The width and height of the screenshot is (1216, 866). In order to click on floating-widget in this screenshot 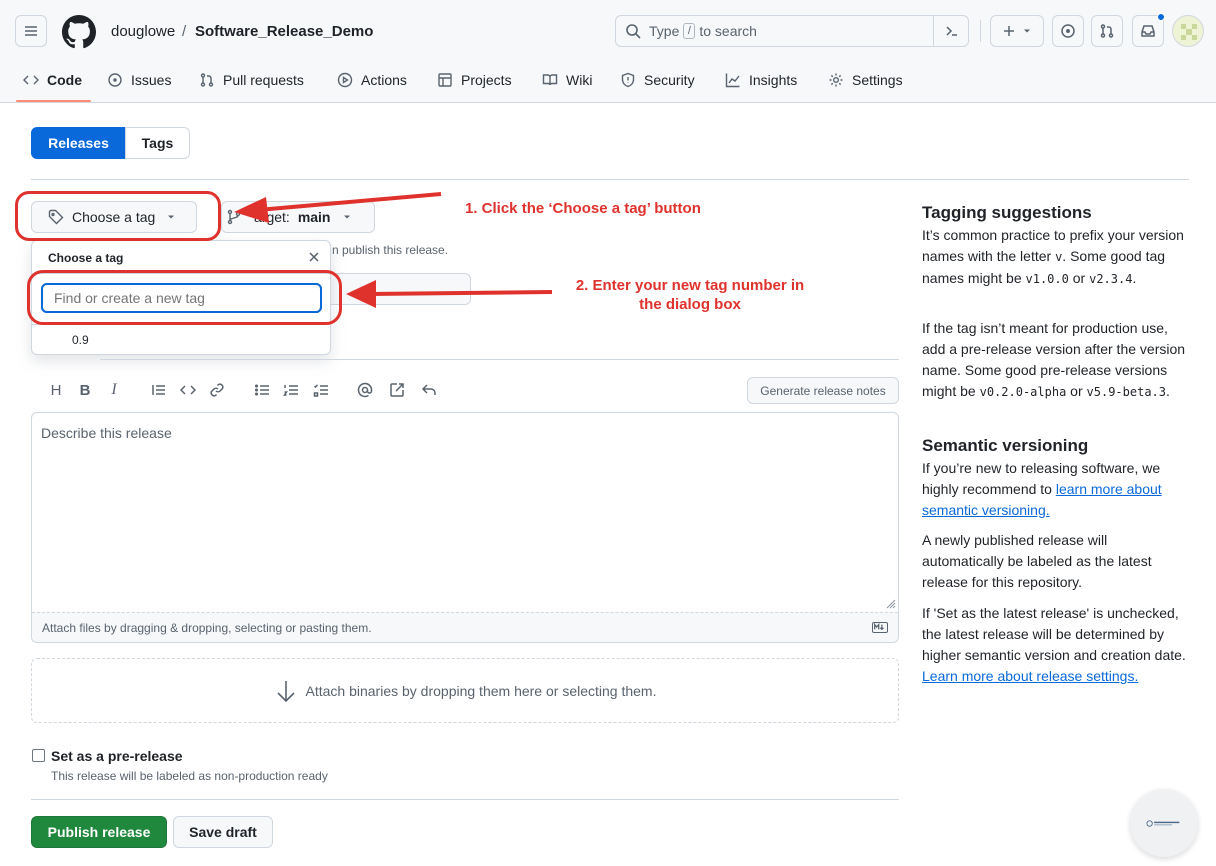, I will do `click(1164, 823)`.